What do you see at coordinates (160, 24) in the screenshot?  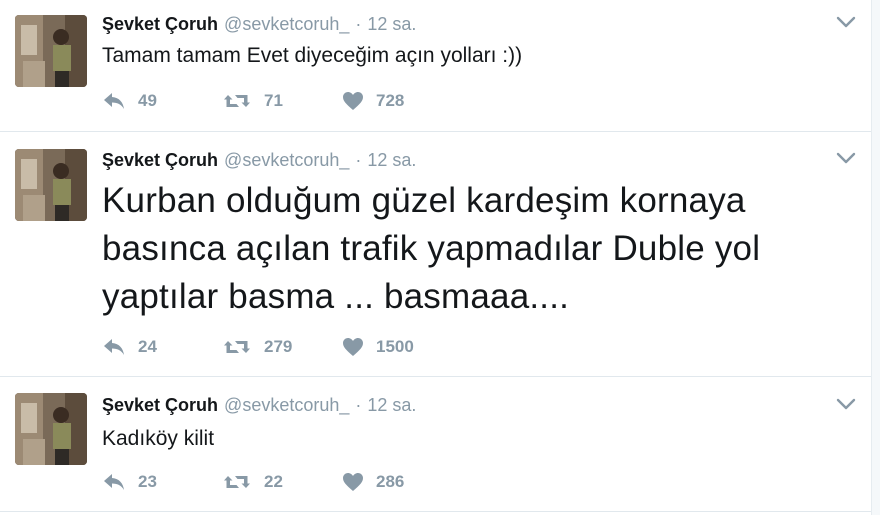 I see `display-name: Şevket Çoruh` at bounding box center [160, 24].